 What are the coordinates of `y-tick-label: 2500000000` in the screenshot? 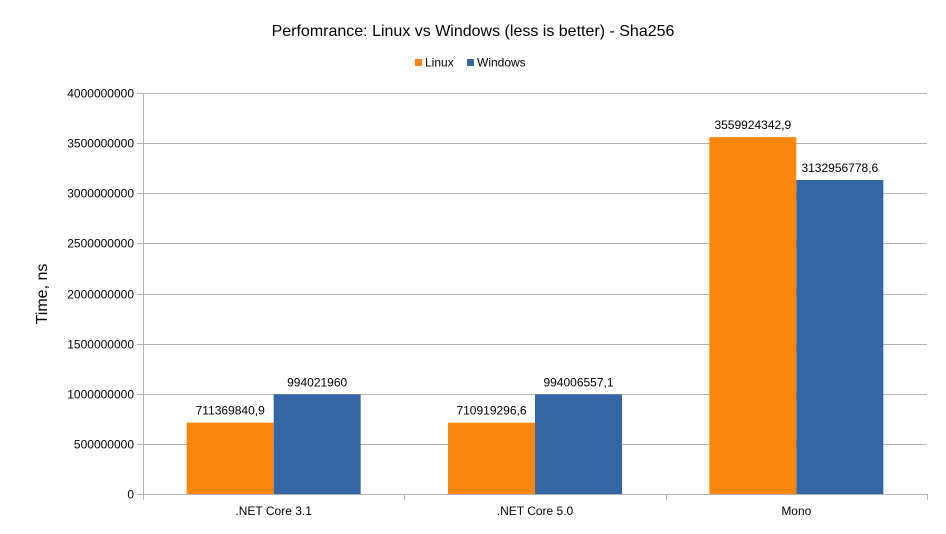 It's located at (100, 244).